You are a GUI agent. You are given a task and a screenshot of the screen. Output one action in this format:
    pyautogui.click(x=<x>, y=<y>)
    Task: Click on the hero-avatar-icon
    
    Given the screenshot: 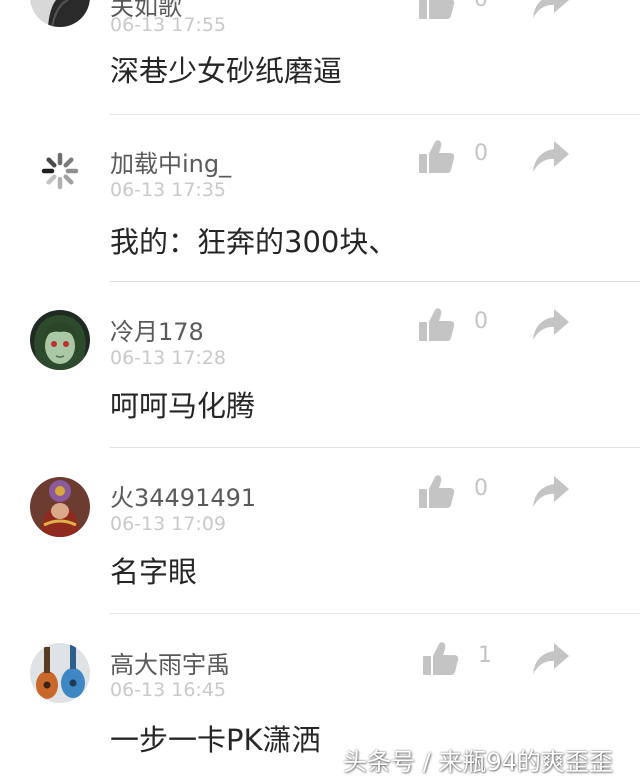 What is the action you would take?
    pyautogui.click(x=60, y=507)
    